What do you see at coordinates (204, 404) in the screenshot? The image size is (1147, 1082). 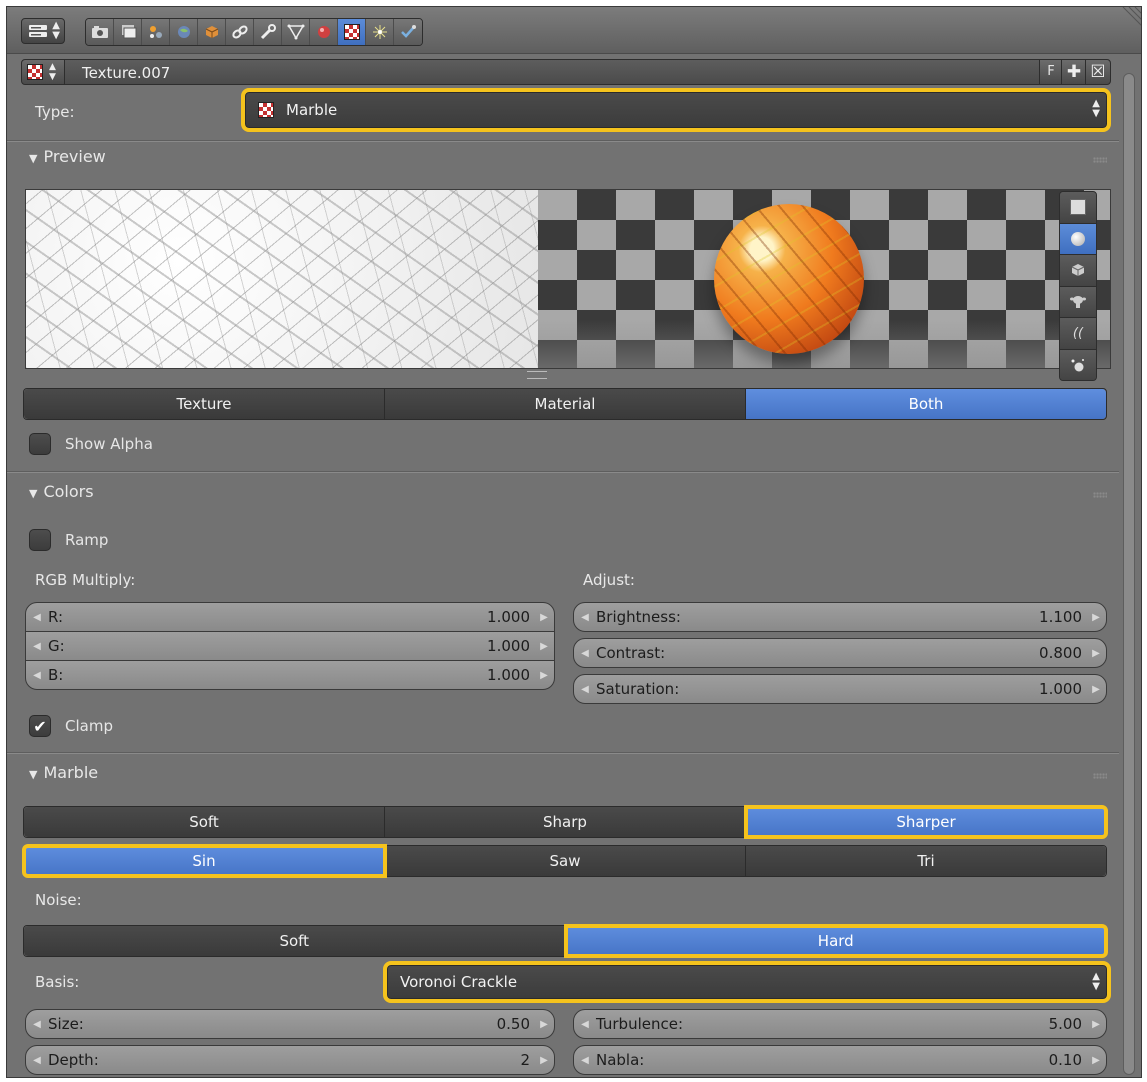 I see `mode-texture-button: Texture` at bounding box center [204, 404].